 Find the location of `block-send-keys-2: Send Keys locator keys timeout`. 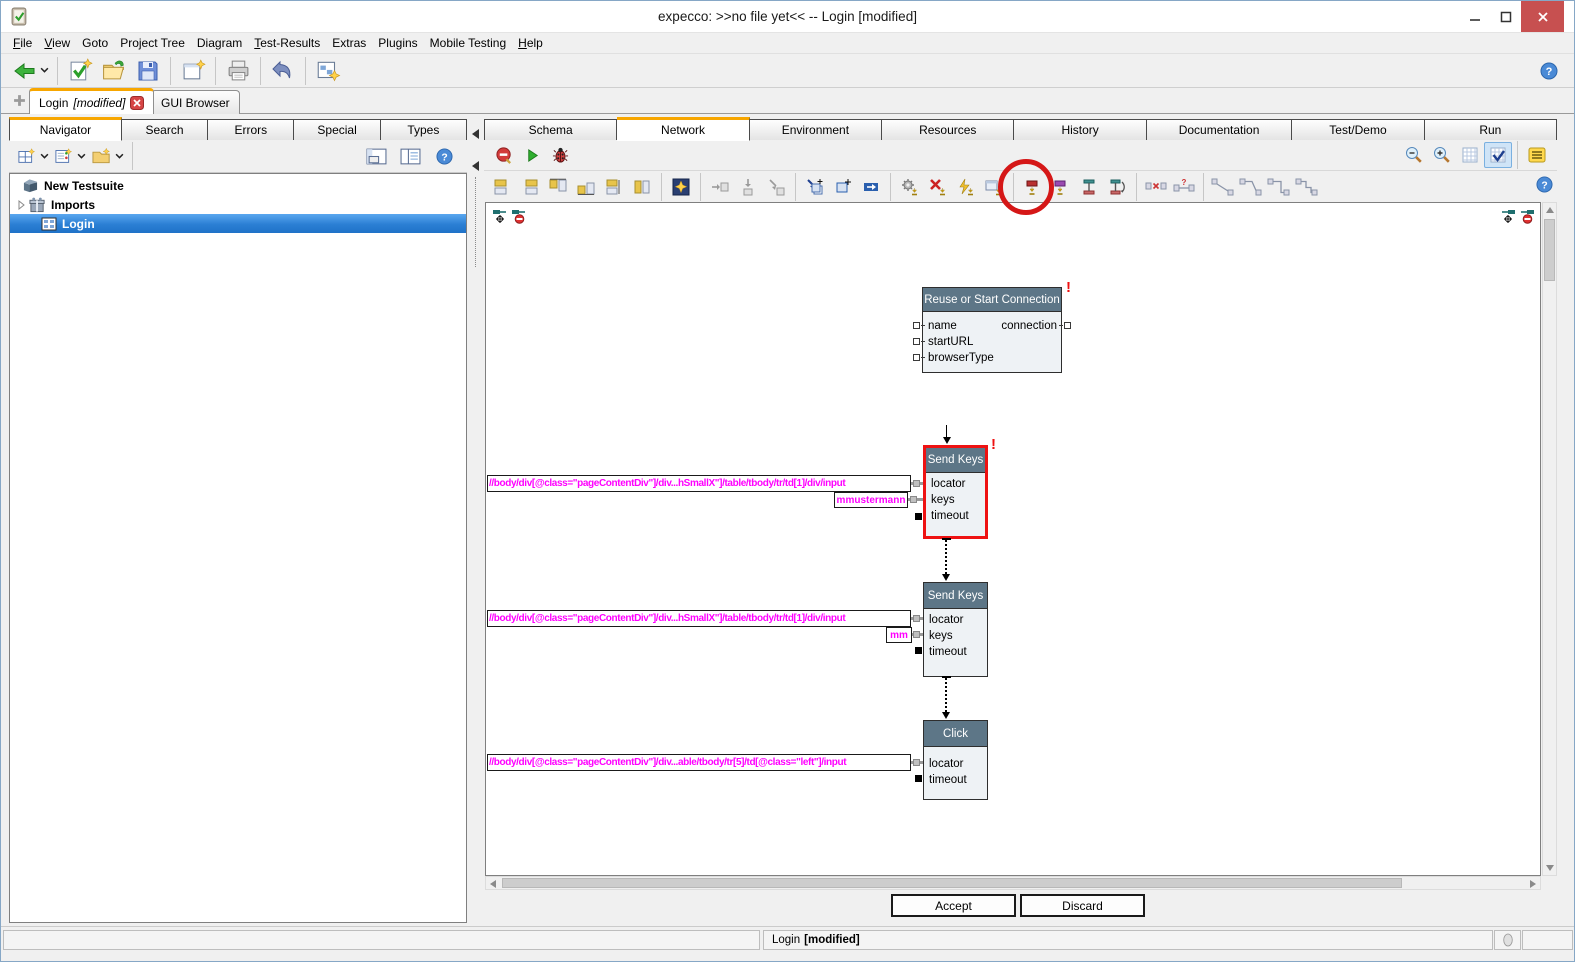

block-send-keys-2: Send Keys locator keys timeout is located at coordinates (955, 629).